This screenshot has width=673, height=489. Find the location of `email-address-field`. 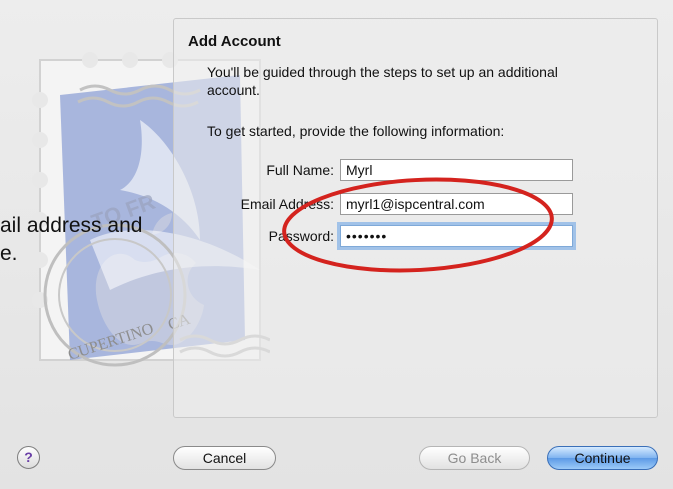

email-address-field is located at coordinates (456, 204).